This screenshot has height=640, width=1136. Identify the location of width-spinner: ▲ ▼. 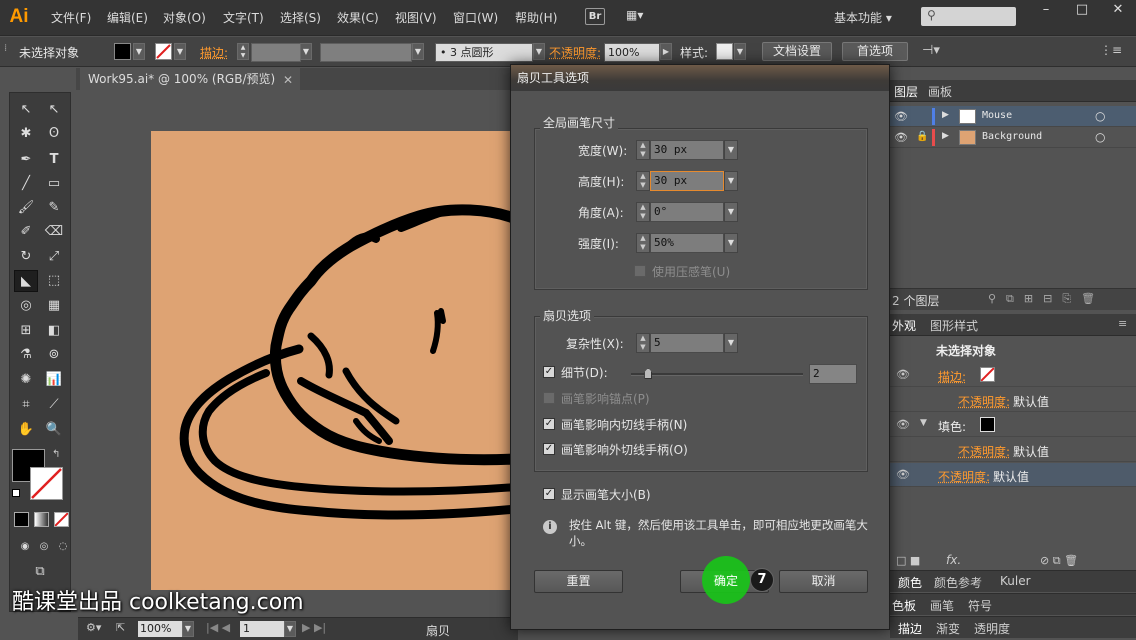
(643, 150).